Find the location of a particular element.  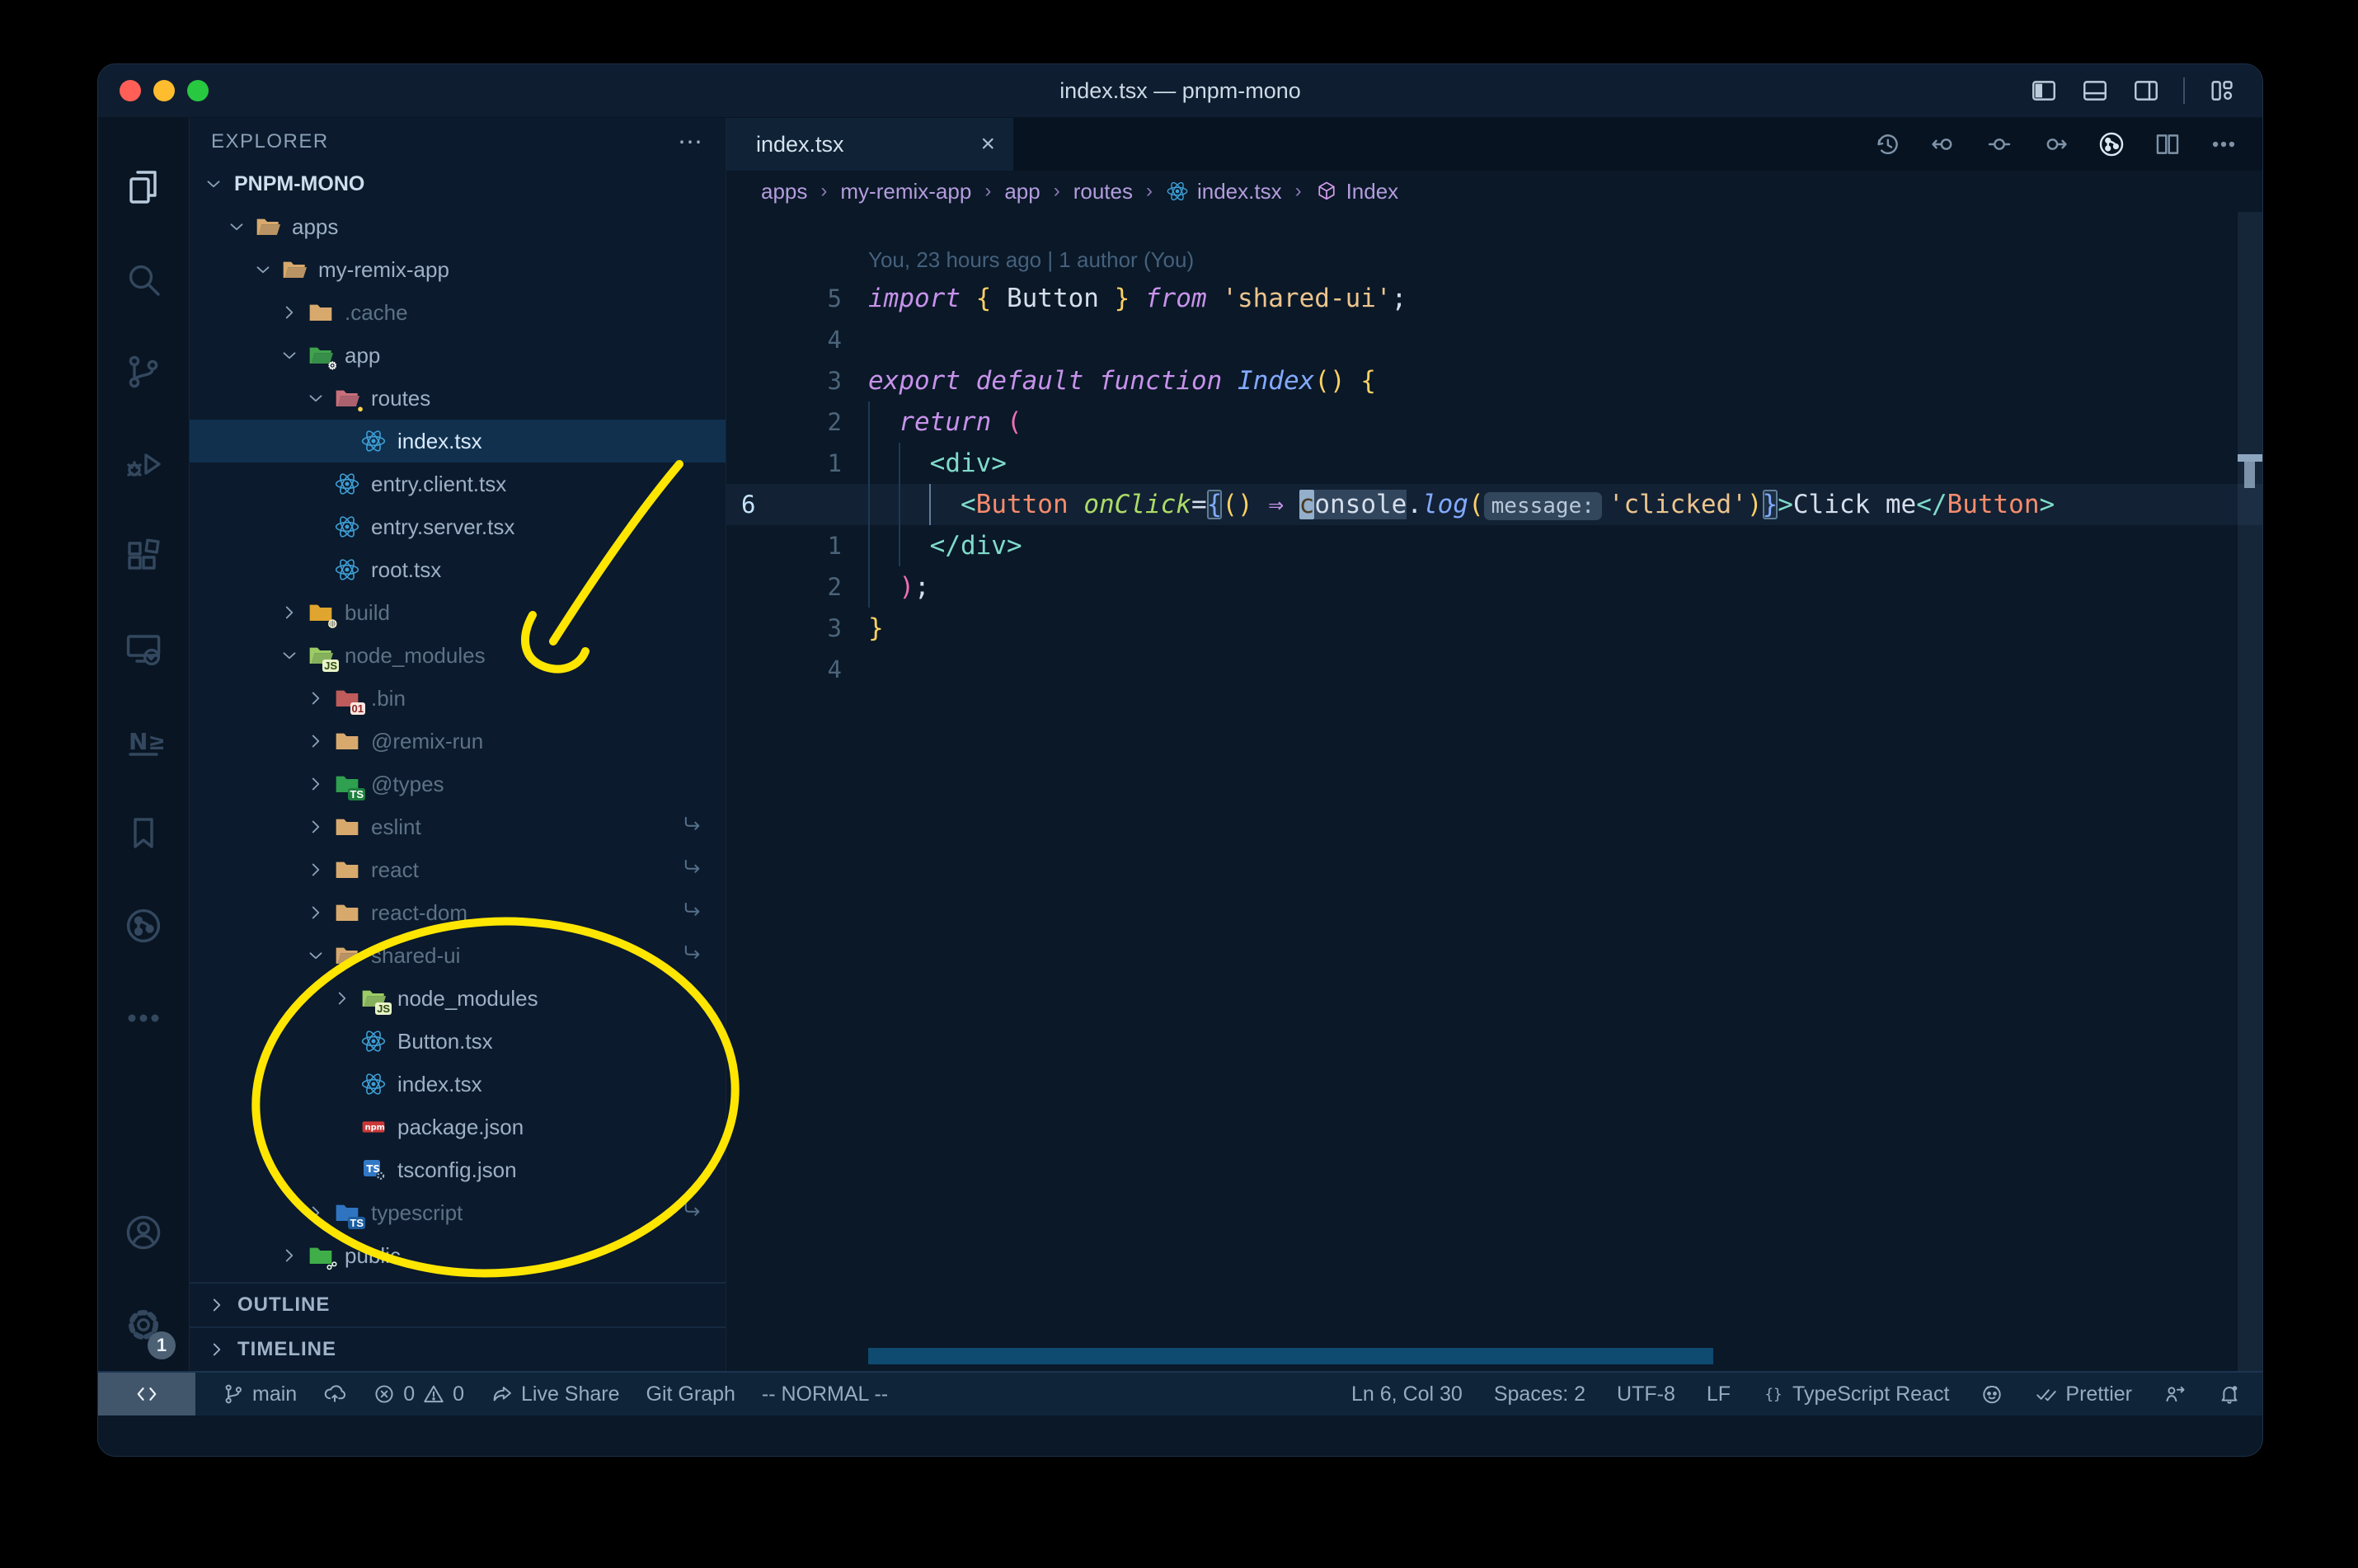

react-icon is located at coordinates (347, 527).